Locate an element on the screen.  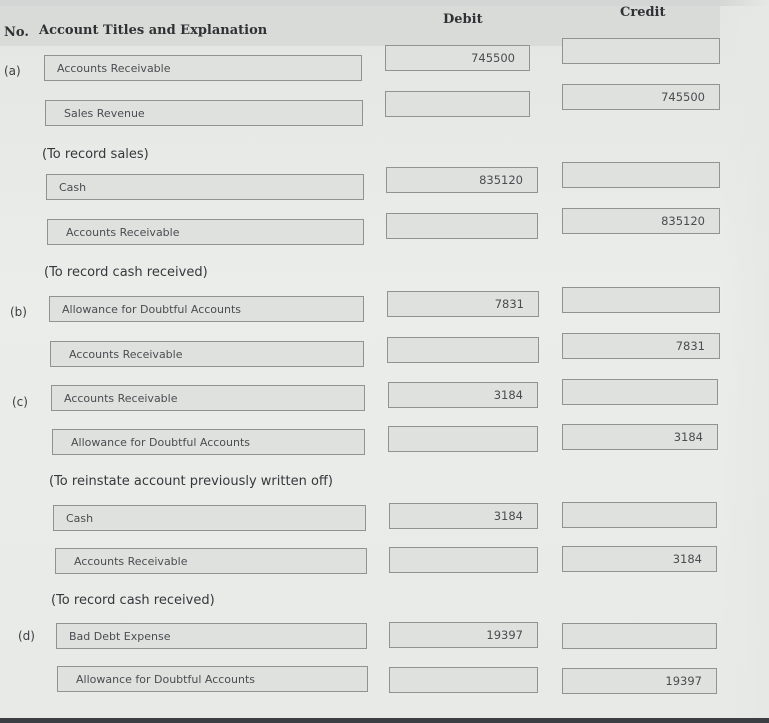
account-field: Bad Debt Expense is located at coordinates (211, 636).